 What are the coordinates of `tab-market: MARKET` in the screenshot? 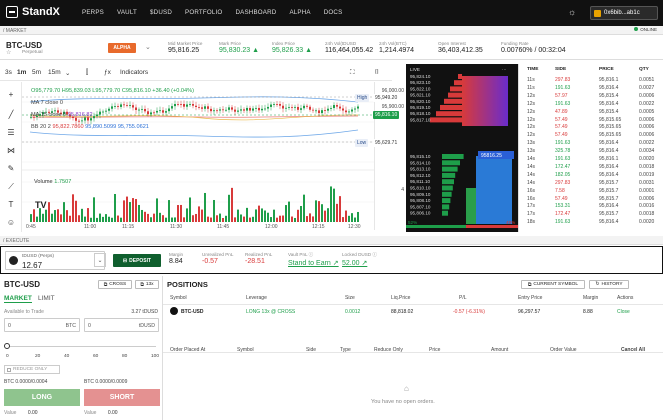 It's located at (18, 299).